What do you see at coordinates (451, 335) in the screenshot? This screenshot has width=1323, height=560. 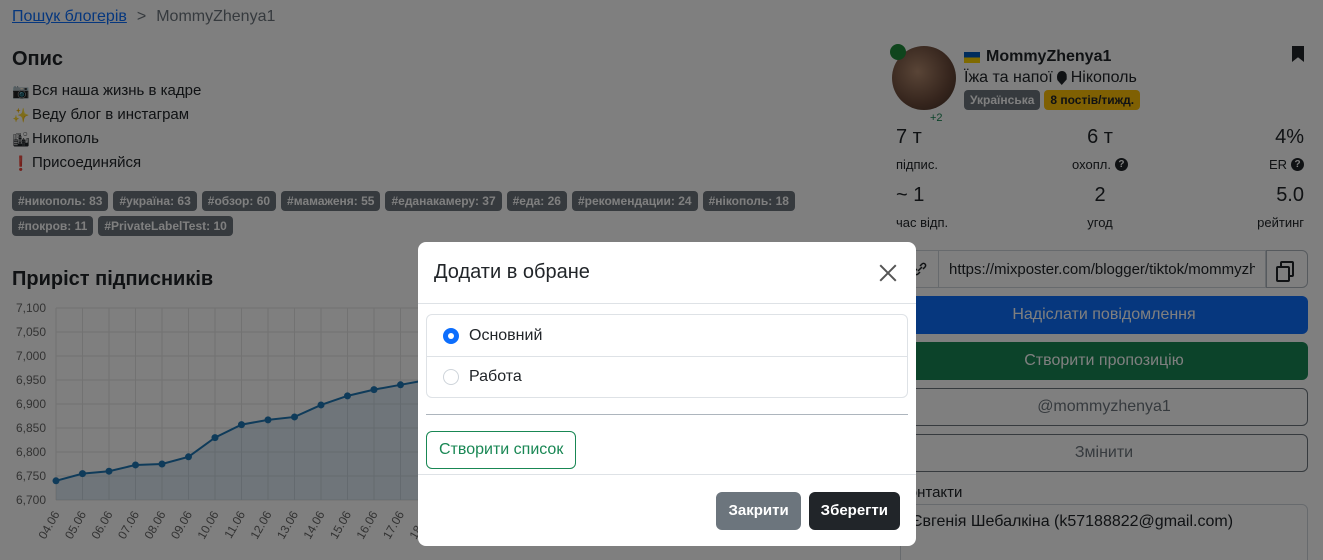 I see `radio-main` at bounding box center [451, 335].